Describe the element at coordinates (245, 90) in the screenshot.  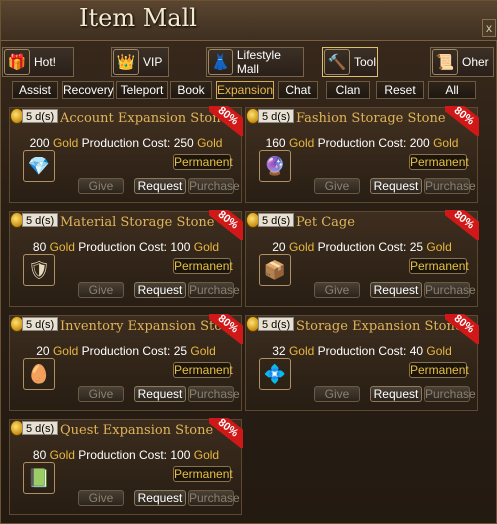
I see `tab-expansion: Expansion` at that location.